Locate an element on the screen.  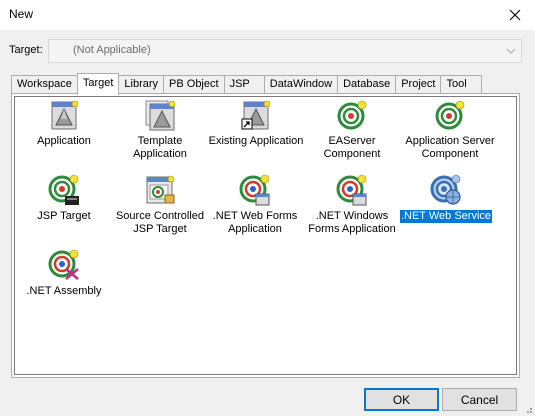
cancel-button: Cancel is located at coordinates (479, 399).